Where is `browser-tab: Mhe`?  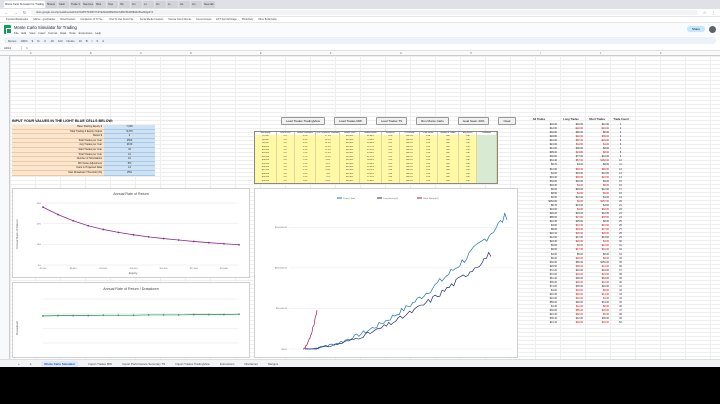 browser-tab: Mhe is located at coordinates (101, 4).